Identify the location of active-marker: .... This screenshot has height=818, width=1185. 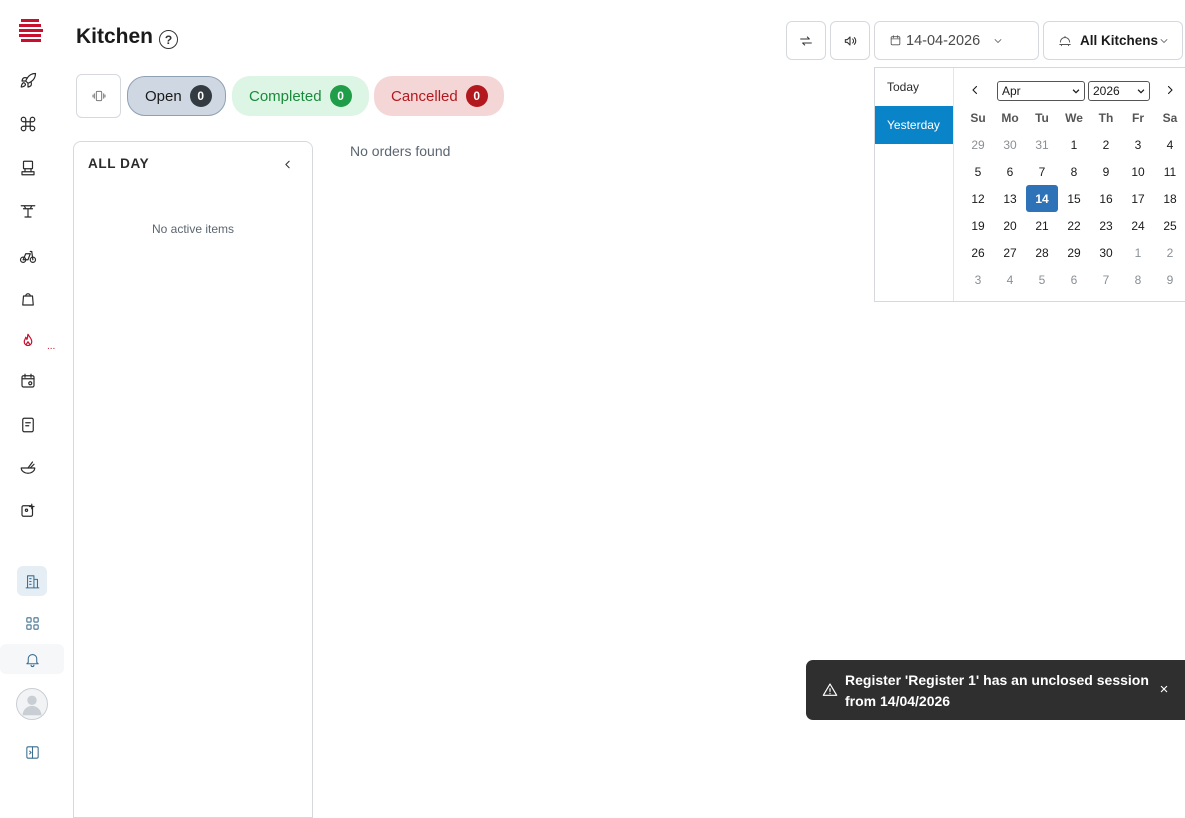
(51, 346).